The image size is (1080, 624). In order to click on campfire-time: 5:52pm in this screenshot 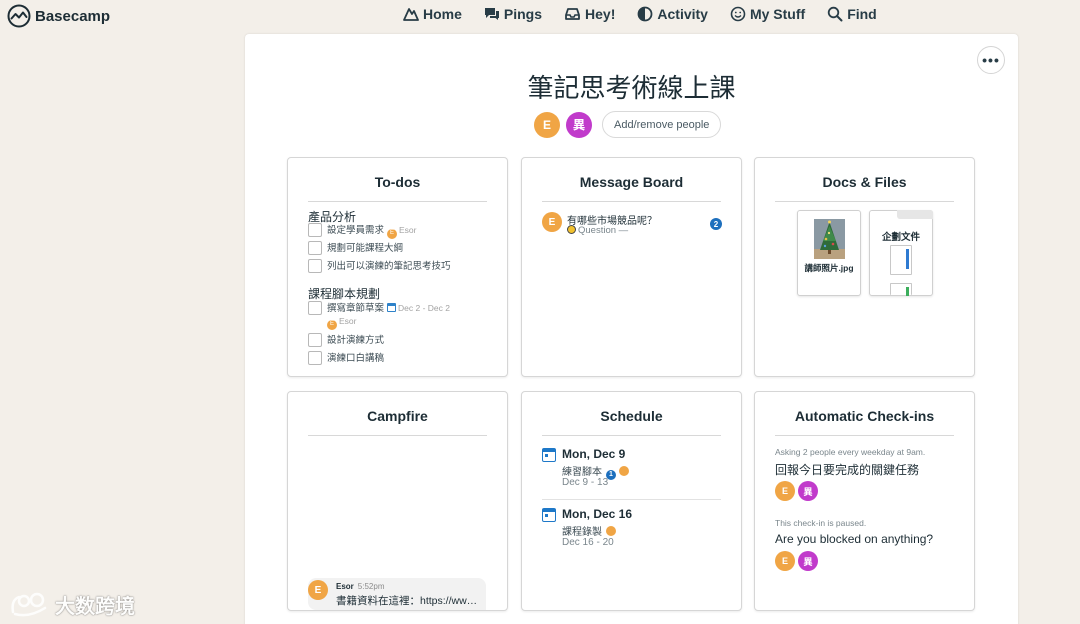, I will do `click(371, 586)`.